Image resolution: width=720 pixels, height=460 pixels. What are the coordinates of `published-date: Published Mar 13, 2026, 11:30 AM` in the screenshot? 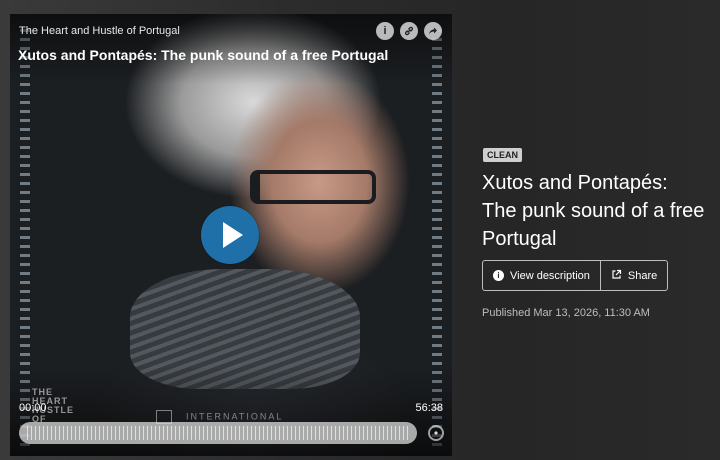 It's located at (566, 313).